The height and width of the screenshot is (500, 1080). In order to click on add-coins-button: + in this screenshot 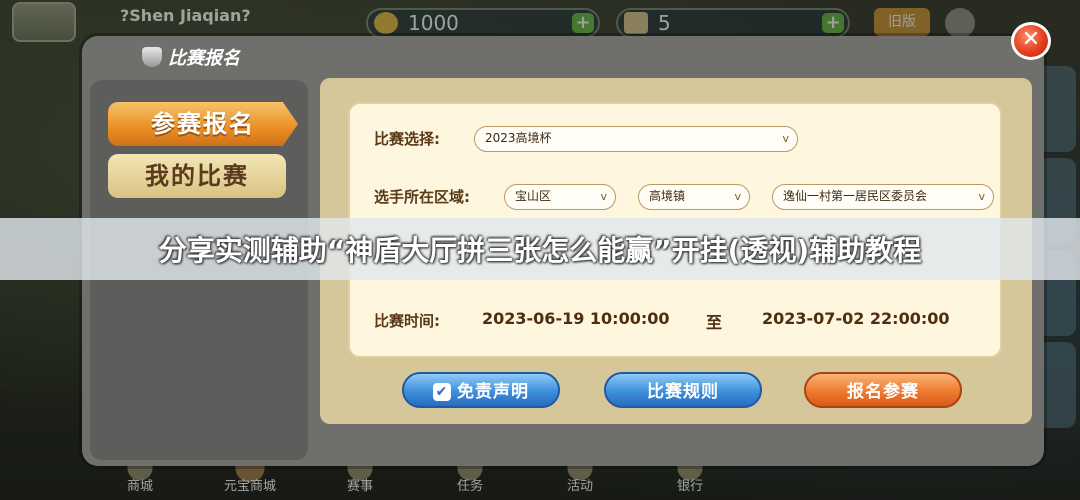, I will do `click(583, 23)`.